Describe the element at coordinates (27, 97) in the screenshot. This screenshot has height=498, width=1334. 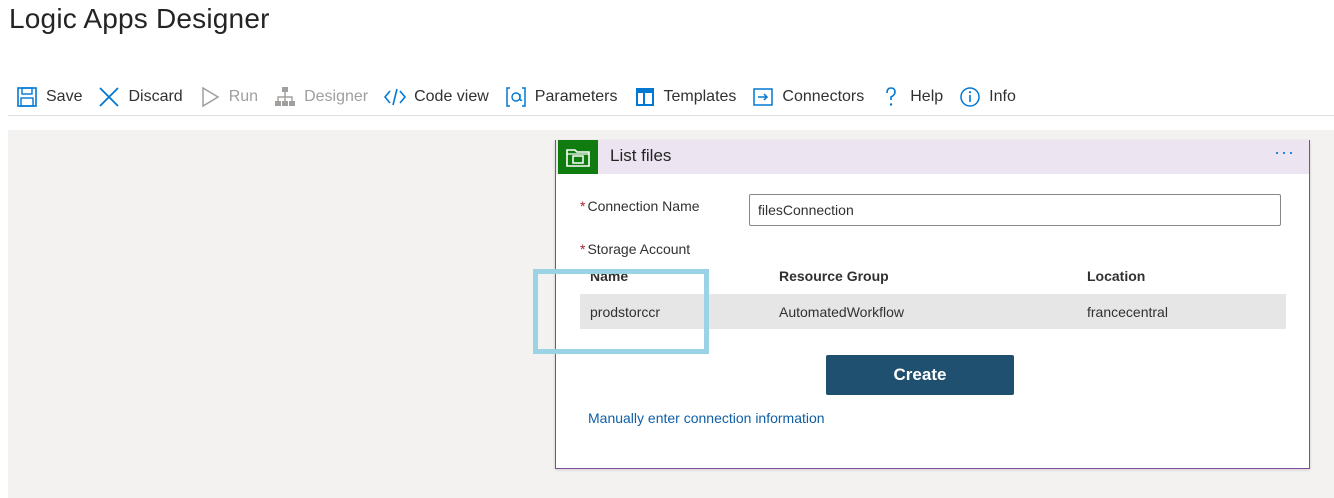
I see `save-icon` at that location.